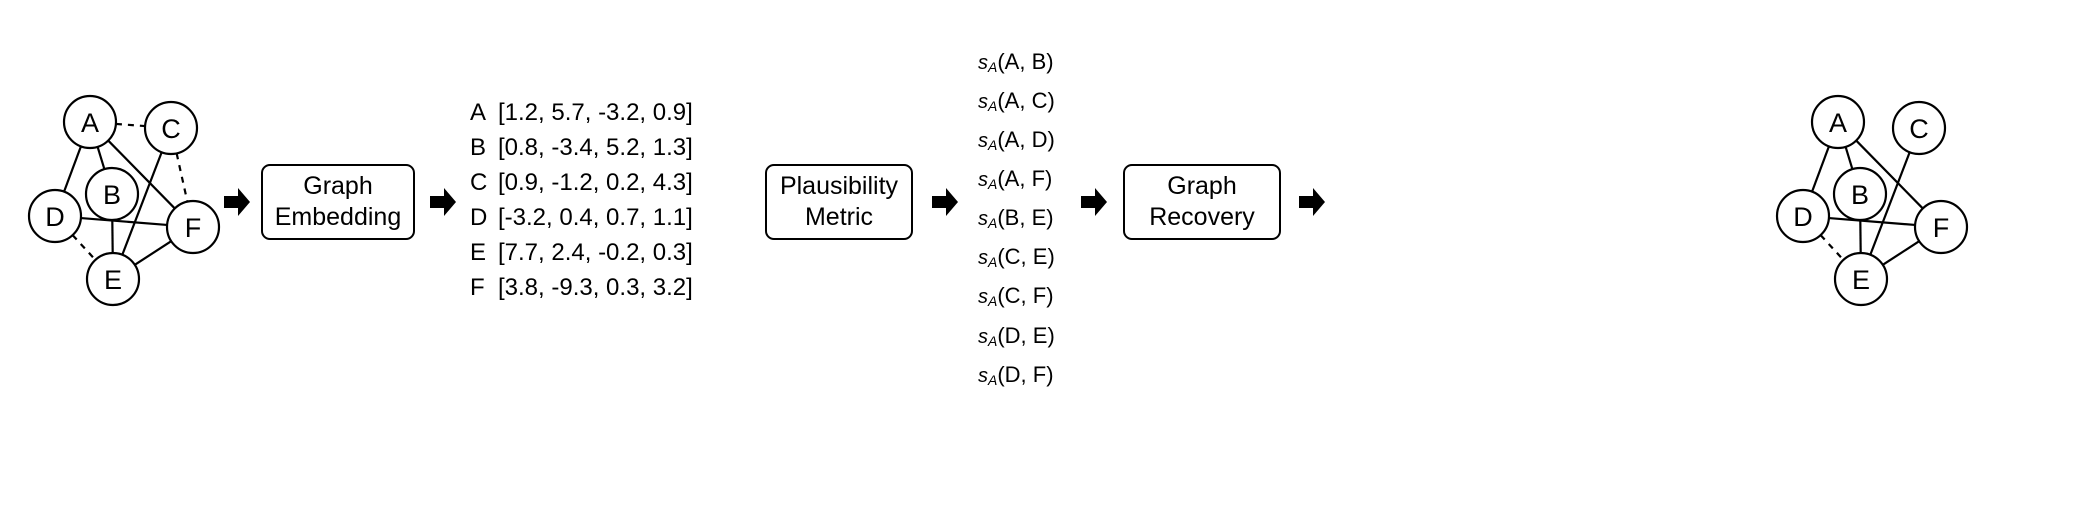 This screenshot has height=522, width=2078. I want to click on input-graph-node-E: E, so click(113, 279).